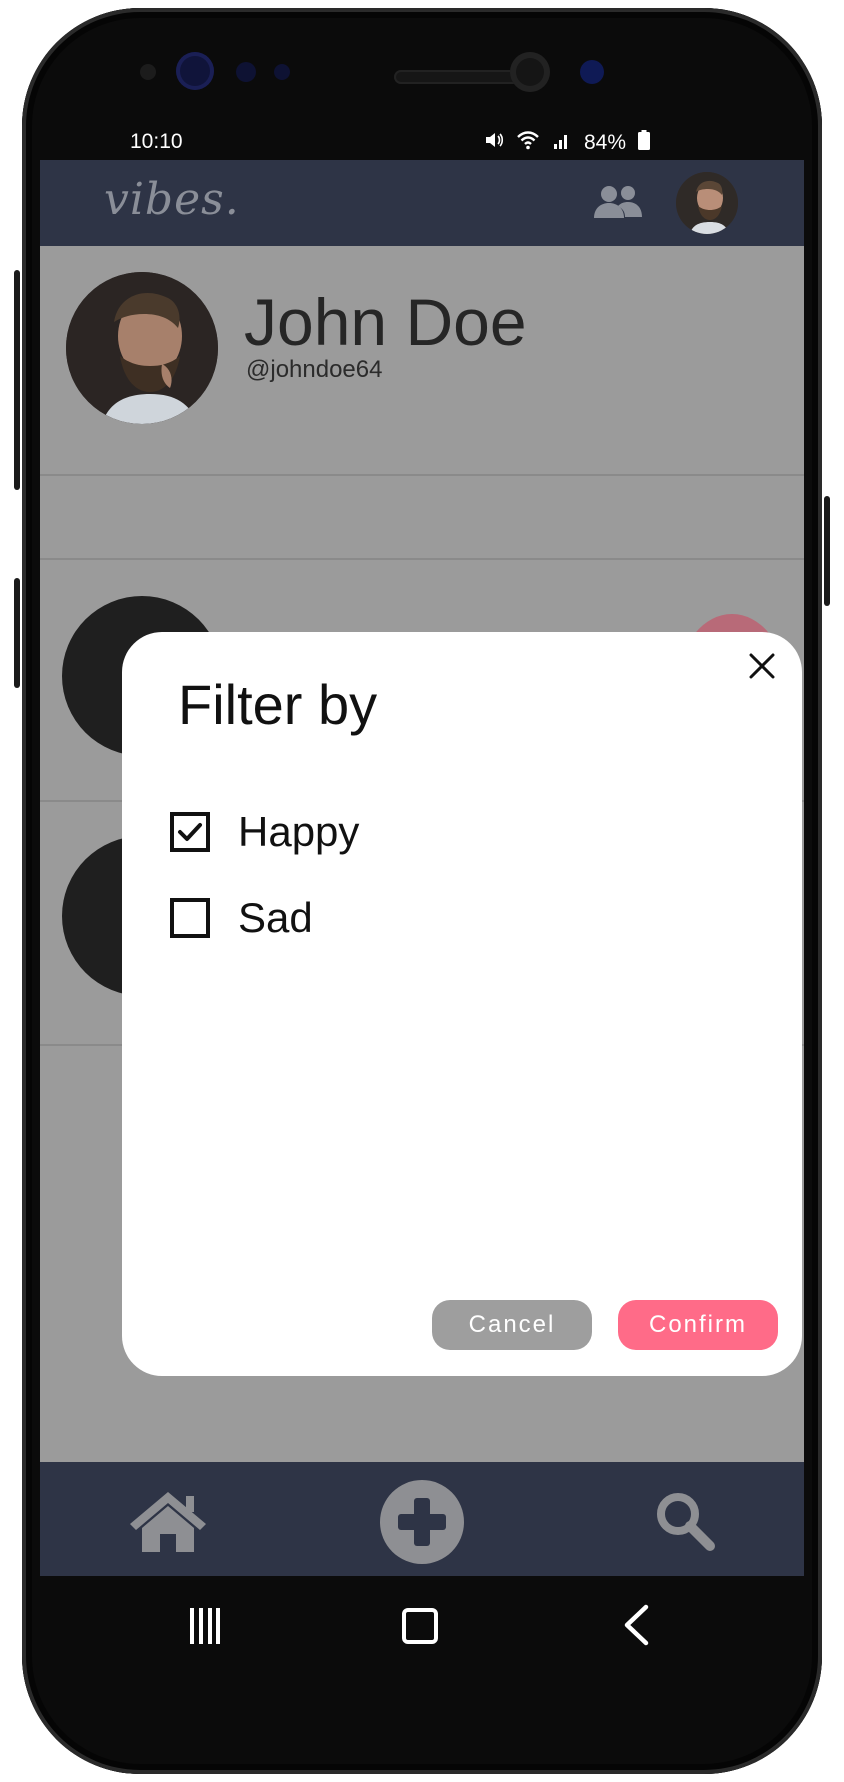  What do you see at coordinates (762, 666) in the screenshot?
I see `close-icon` at bounding box center [762, 666].